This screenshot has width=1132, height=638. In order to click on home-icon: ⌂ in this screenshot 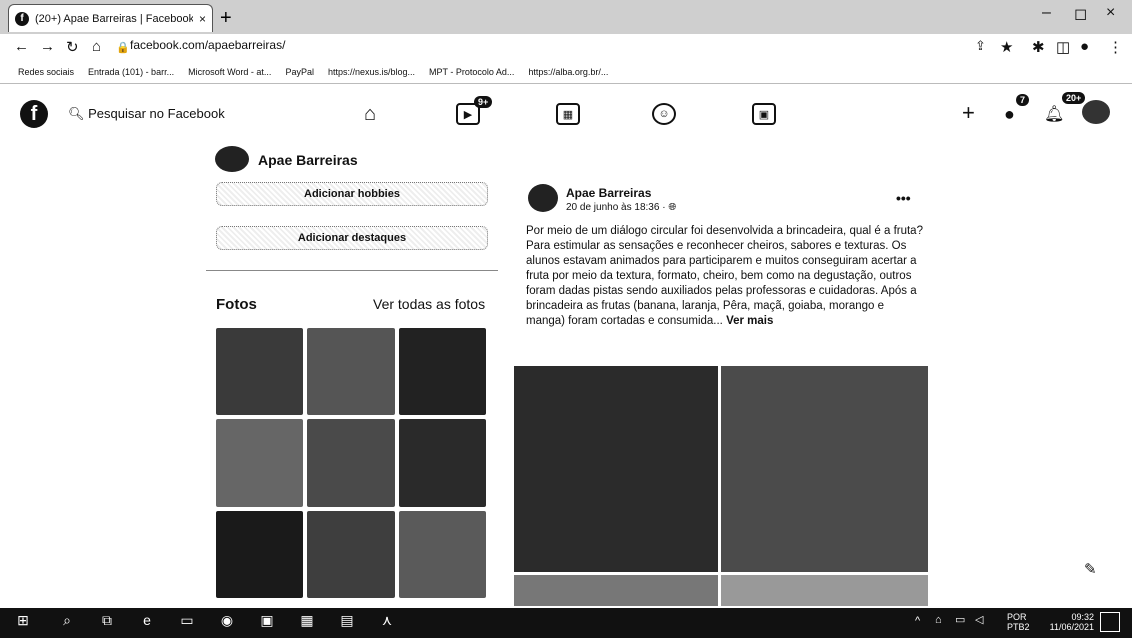, I will do `click(96, 46)`.